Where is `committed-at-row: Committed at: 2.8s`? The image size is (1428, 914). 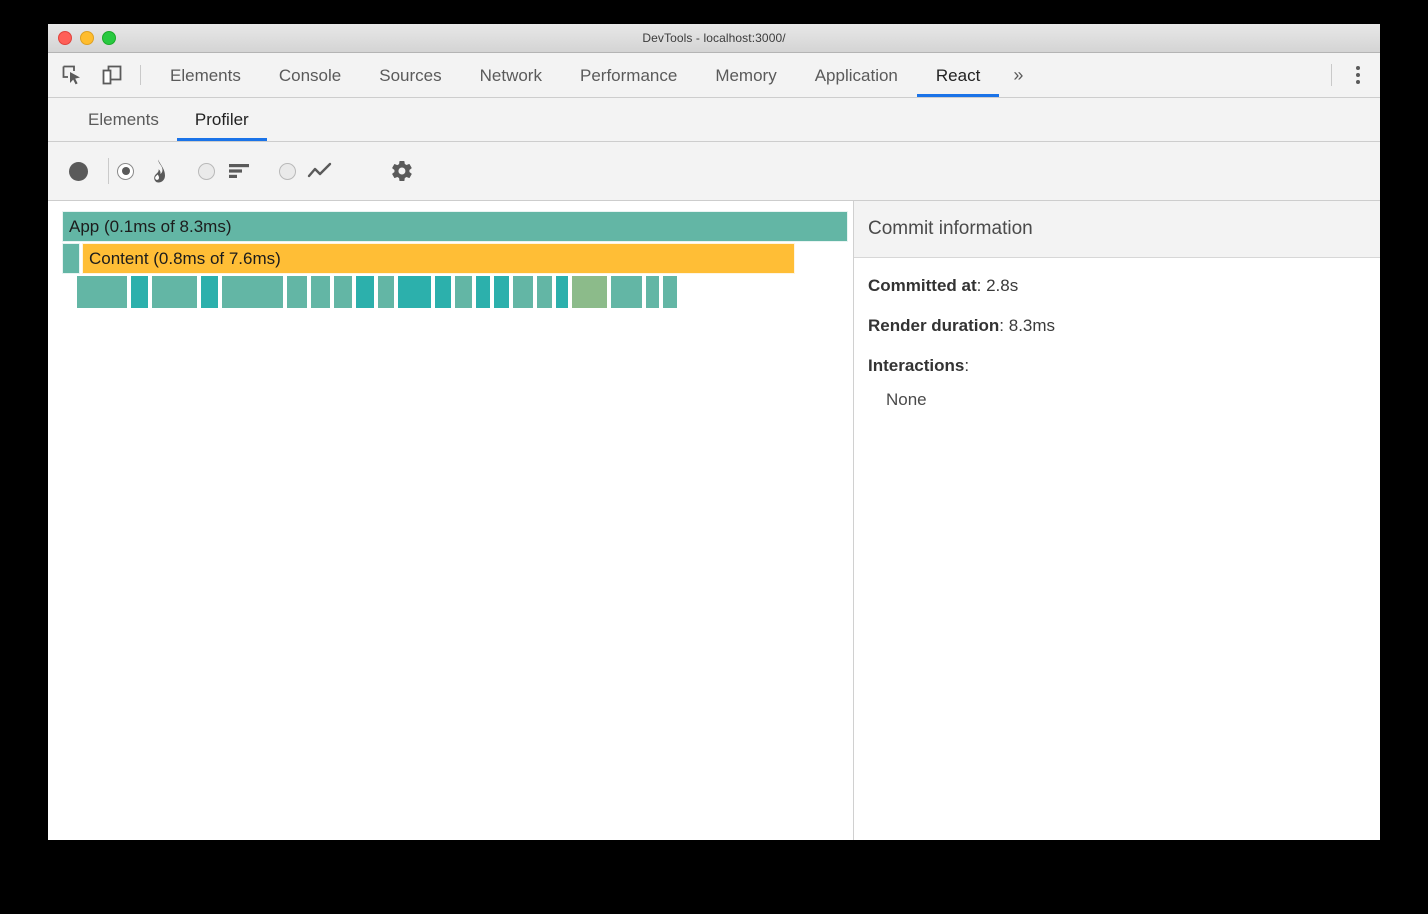
committed-at-row: Committed at: 2.8s is located at coordinates (943, 285).